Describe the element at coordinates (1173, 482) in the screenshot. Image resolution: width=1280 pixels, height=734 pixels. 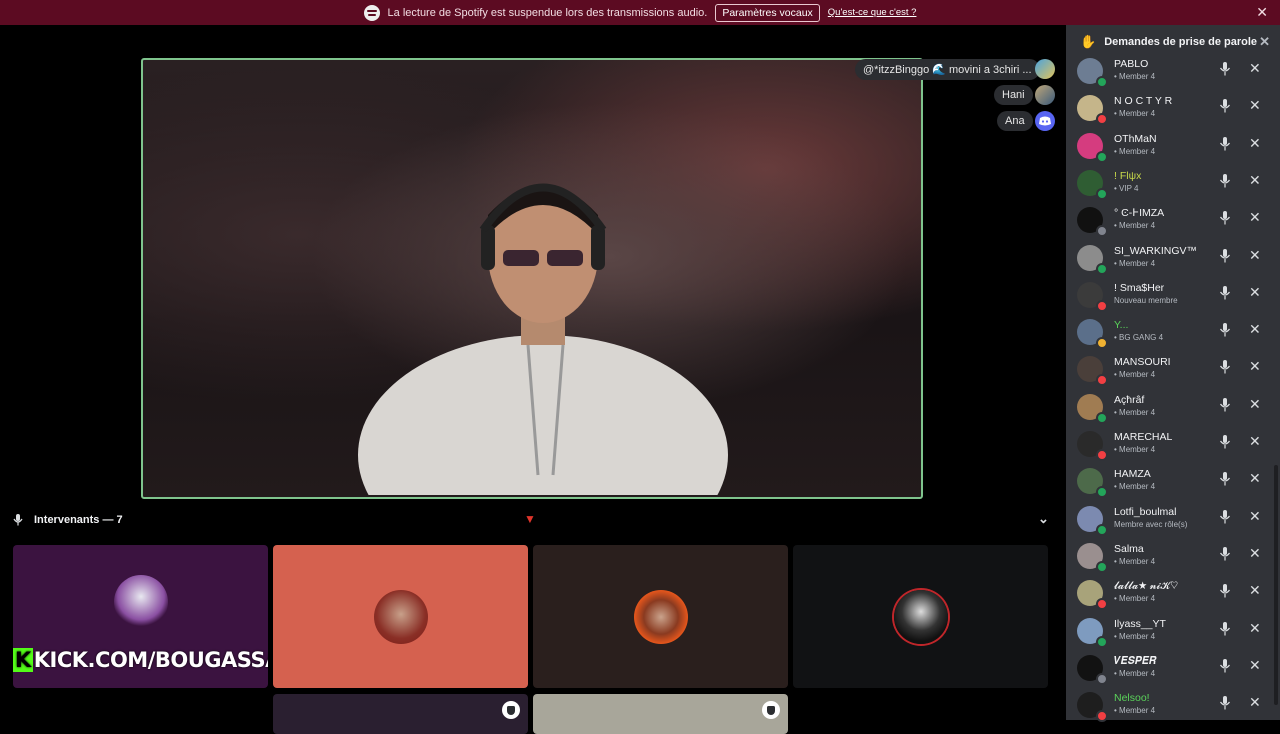
I see `request-row: HAMZA Member 4 ✕` at that location.